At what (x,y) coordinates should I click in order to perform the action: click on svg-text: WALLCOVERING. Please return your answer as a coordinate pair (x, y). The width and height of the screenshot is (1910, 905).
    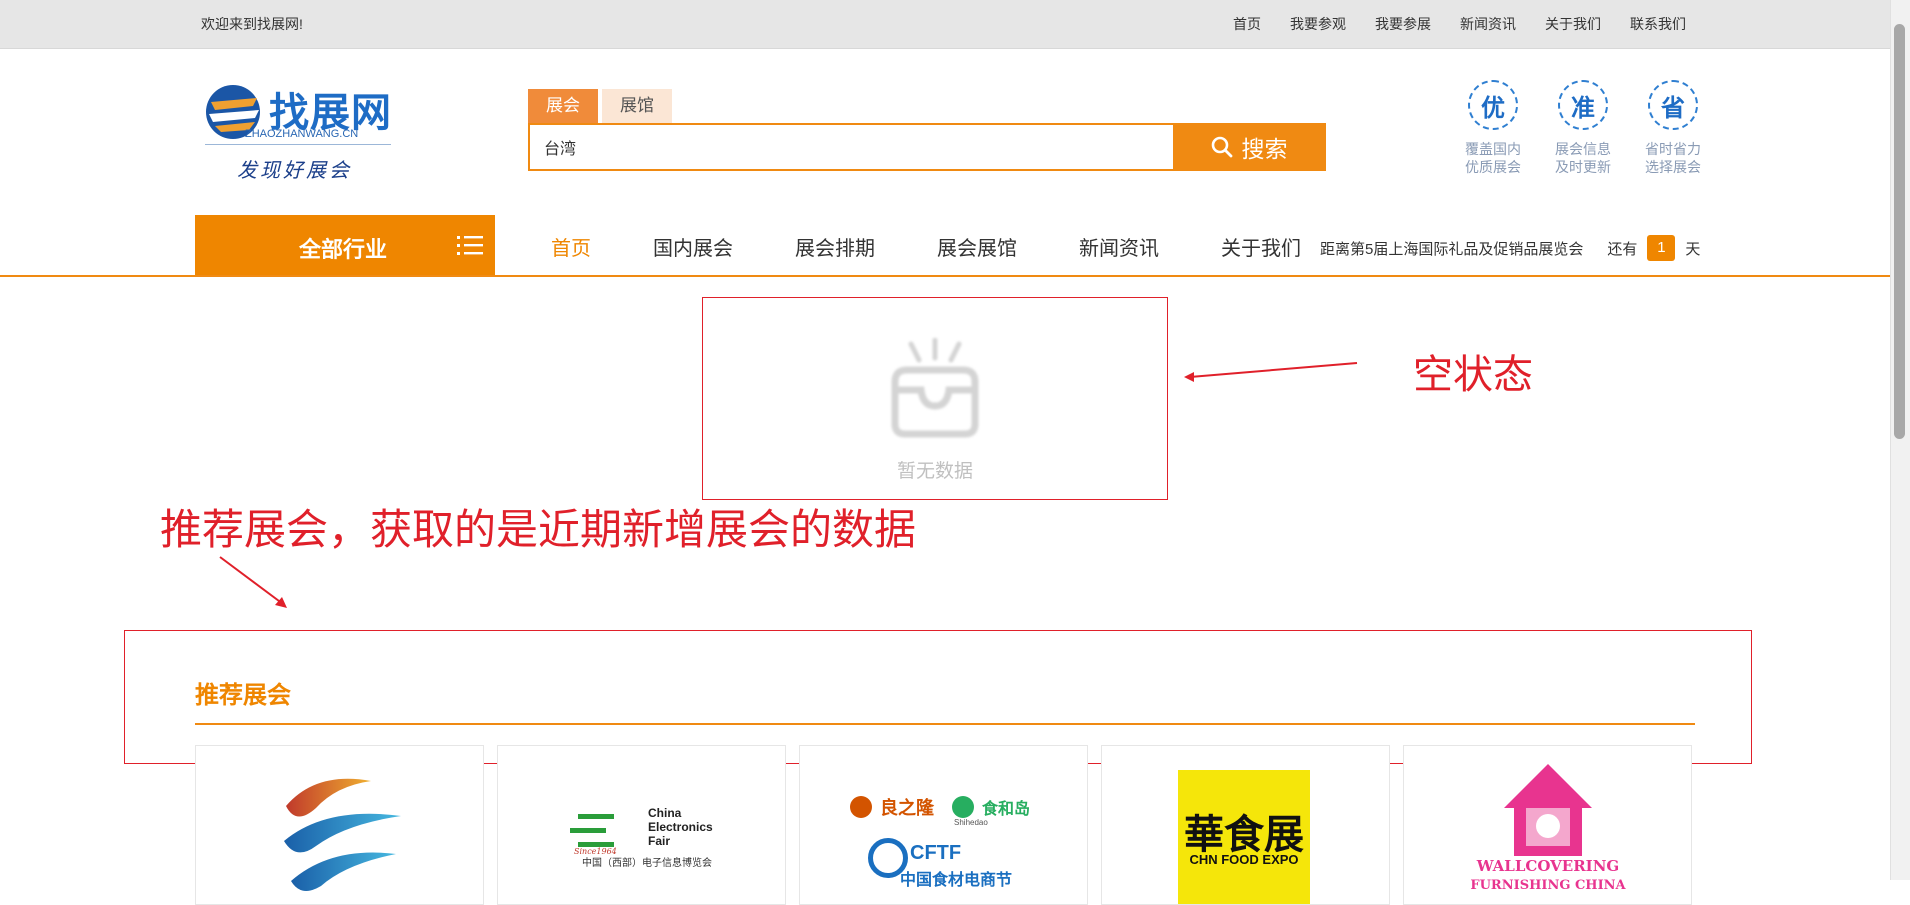
    Looking at the image, I should click on (1547, 866).